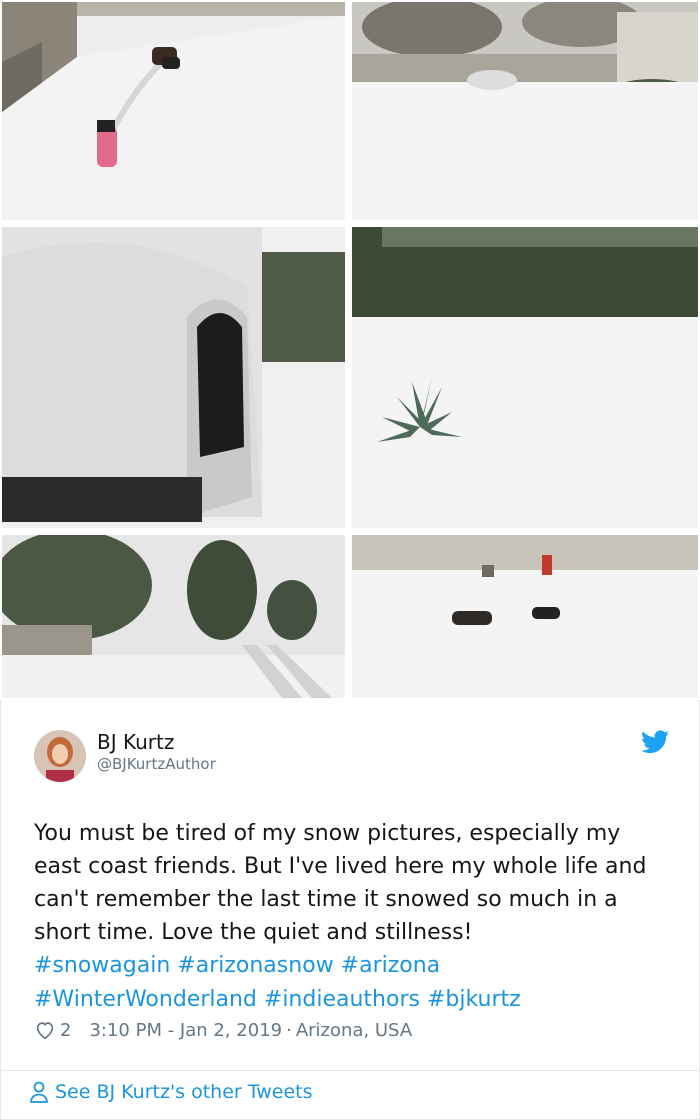  What do you see at coordinates (173, 377) in the screenshot?
I see `photo-mailbox` at bounding box center [173, 377].